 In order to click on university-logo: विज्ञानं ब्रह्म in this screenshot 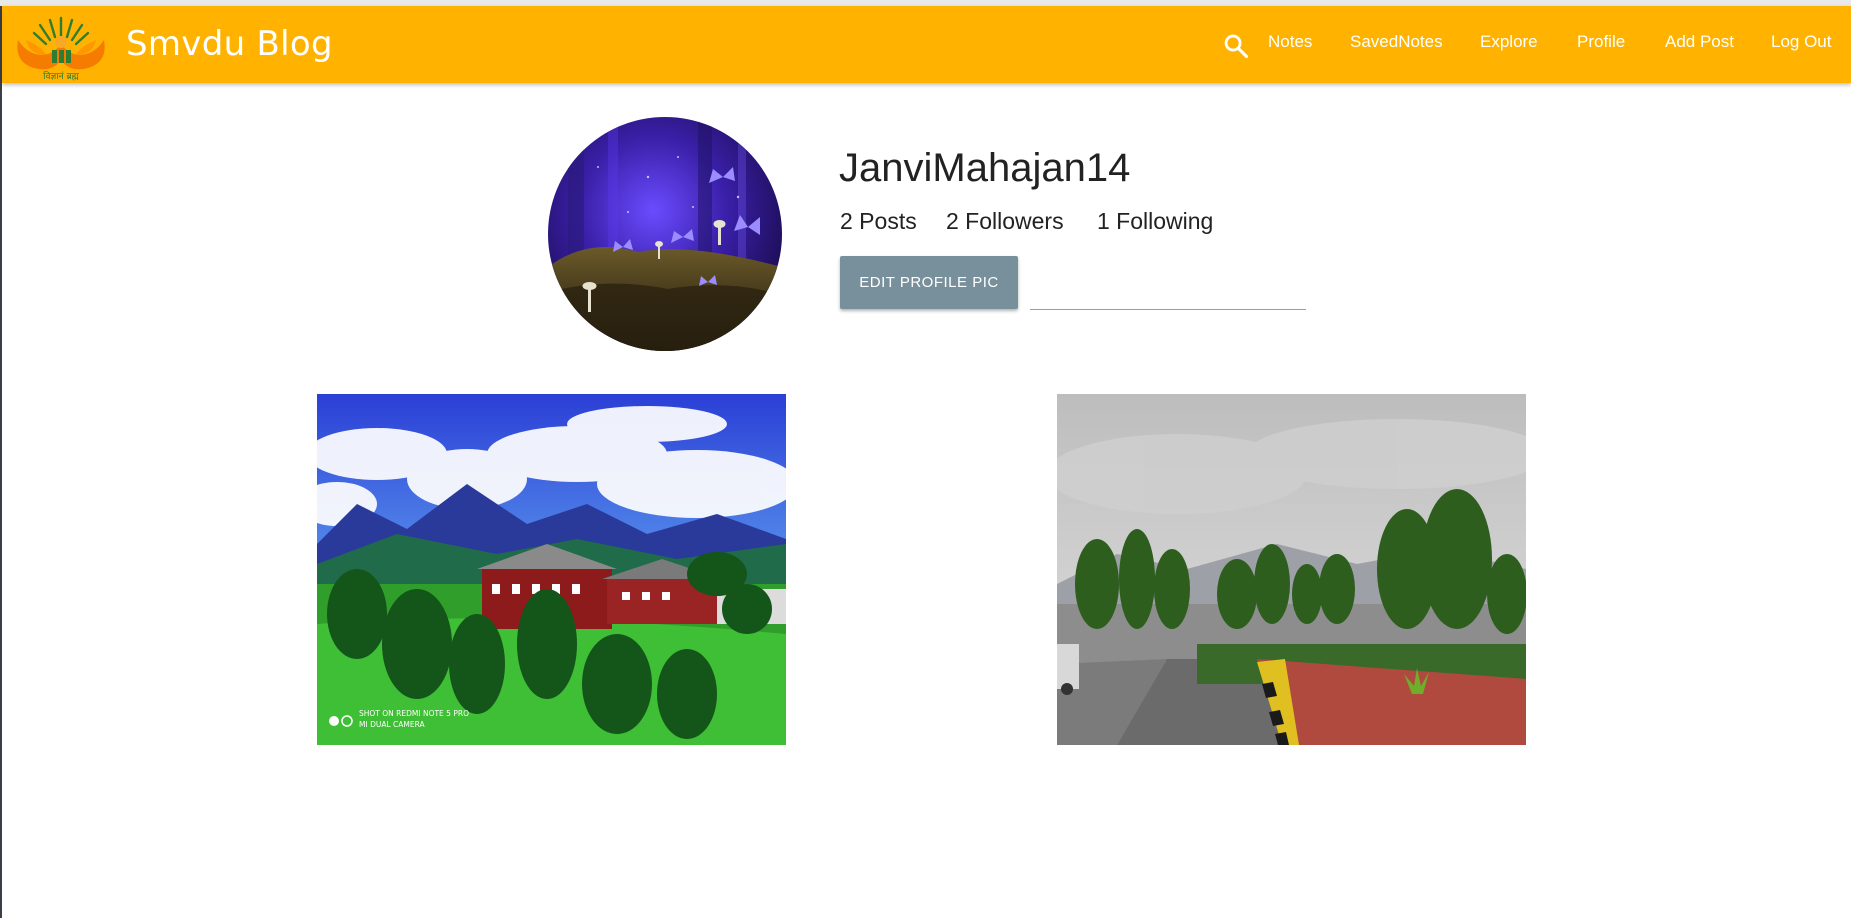, I will do `click(61, 46)`.